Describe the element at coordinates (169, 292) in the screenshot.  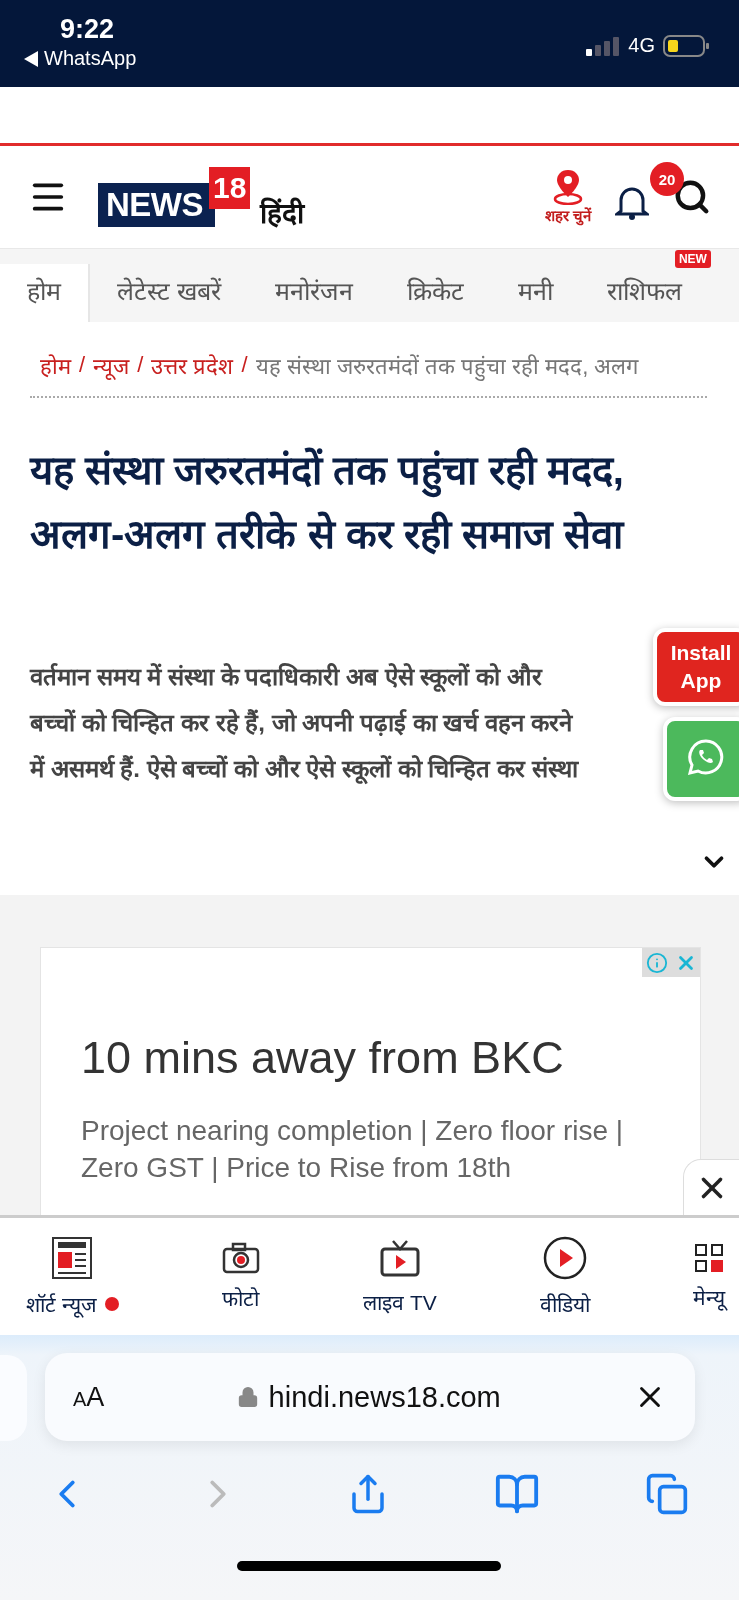
I see `nav-tab: लेटेस्ट खबरें` at that location.